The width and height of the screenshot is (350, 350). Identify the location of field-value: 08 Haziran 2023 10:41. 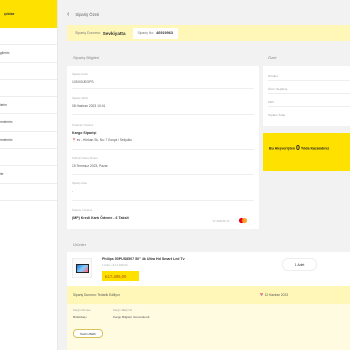
(89, 106).